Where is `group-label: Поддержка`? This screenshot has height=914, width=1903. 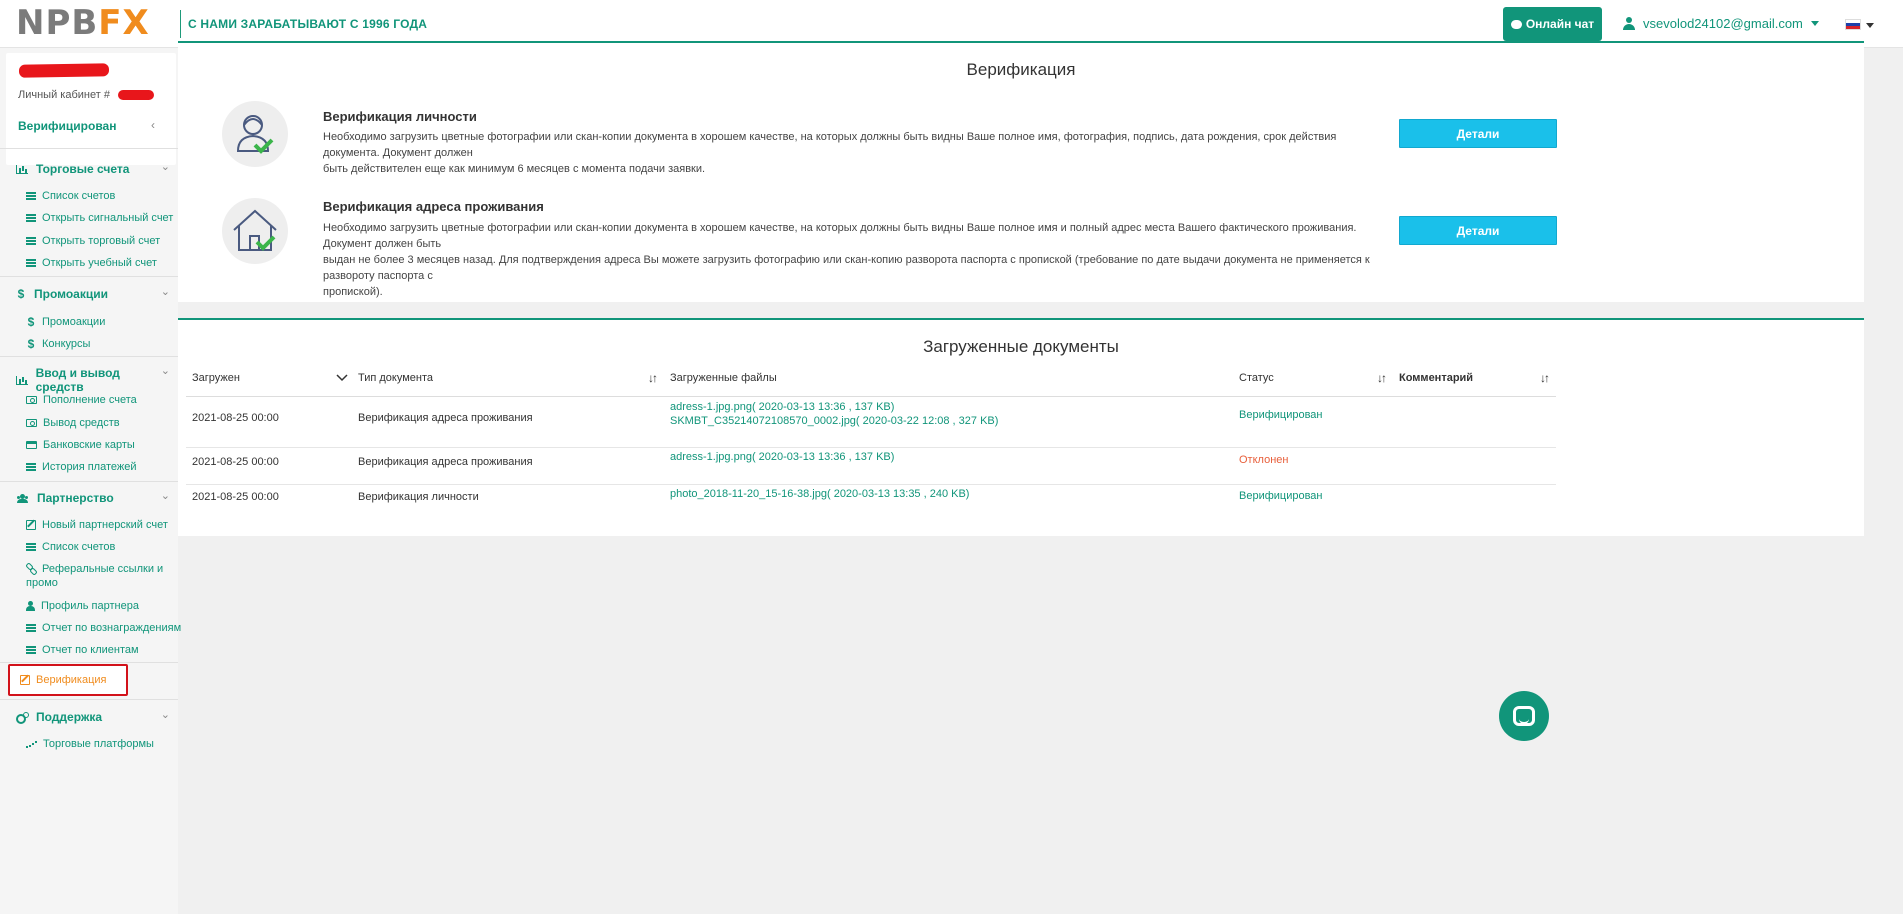 group-label: Поддержка is located at coordinates (69, 717).